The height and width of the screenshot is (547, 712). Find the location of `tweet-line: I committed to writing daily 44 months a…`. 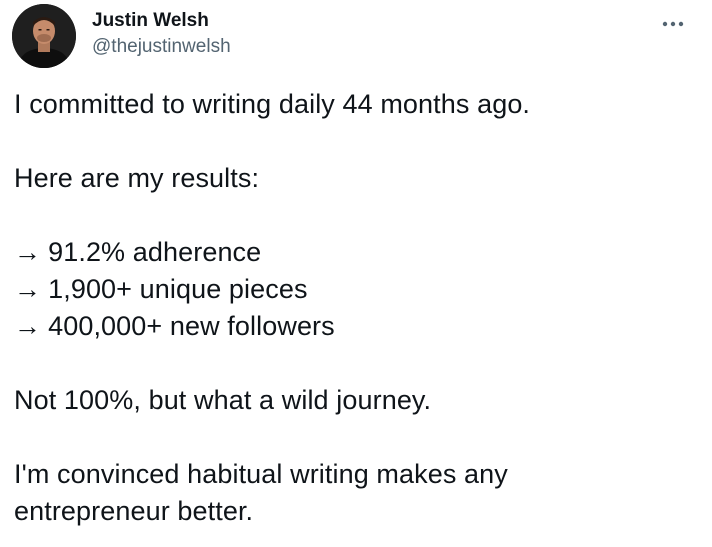

tweet-line: I committed to writing daily 44 months a… is located at coordinates (272, 104).